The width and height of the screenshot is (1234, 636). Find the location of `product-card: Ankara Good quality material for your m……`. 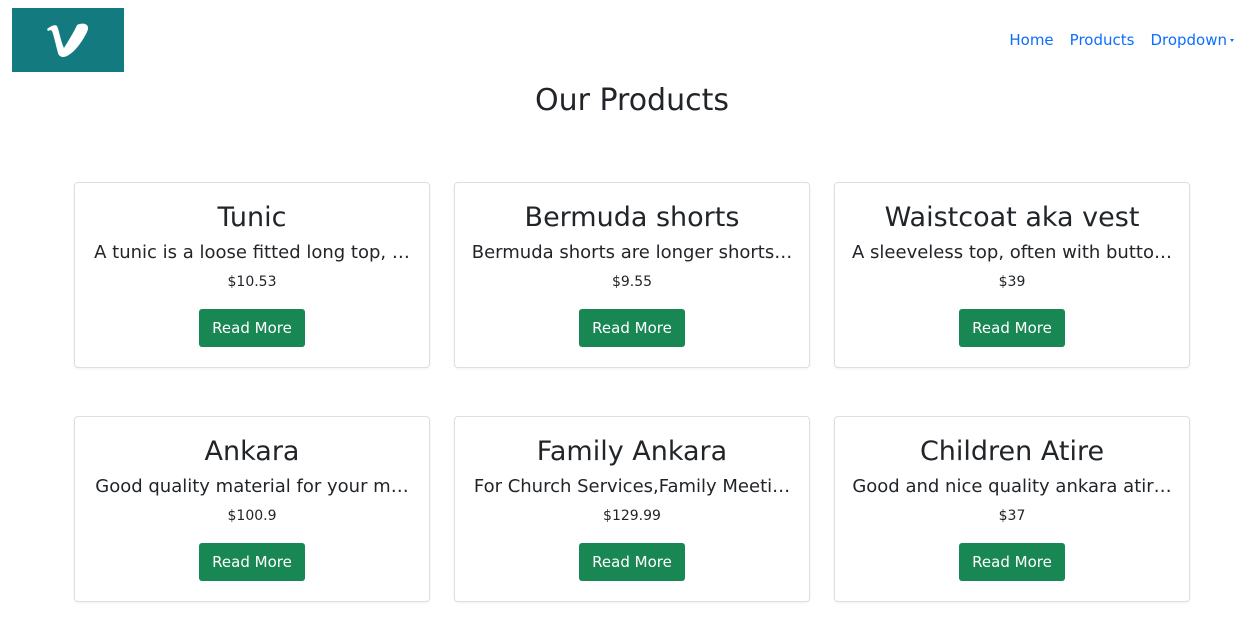

product-card: Ankara Good quality material for your m…… is located at coordinates (252, 509).